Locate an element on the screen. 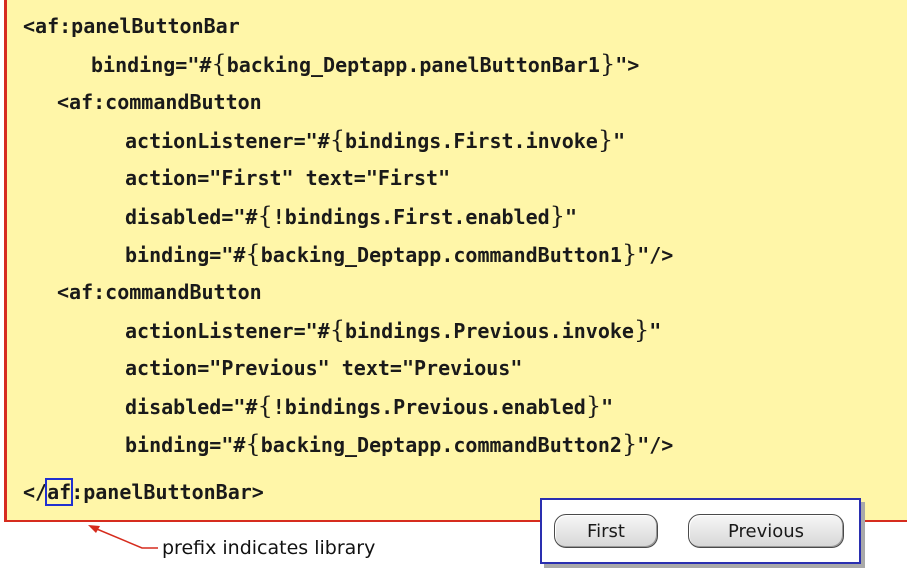 The image size is (907, 568). rendered-button-bar: First Previous is located at coordinates (700, 531).